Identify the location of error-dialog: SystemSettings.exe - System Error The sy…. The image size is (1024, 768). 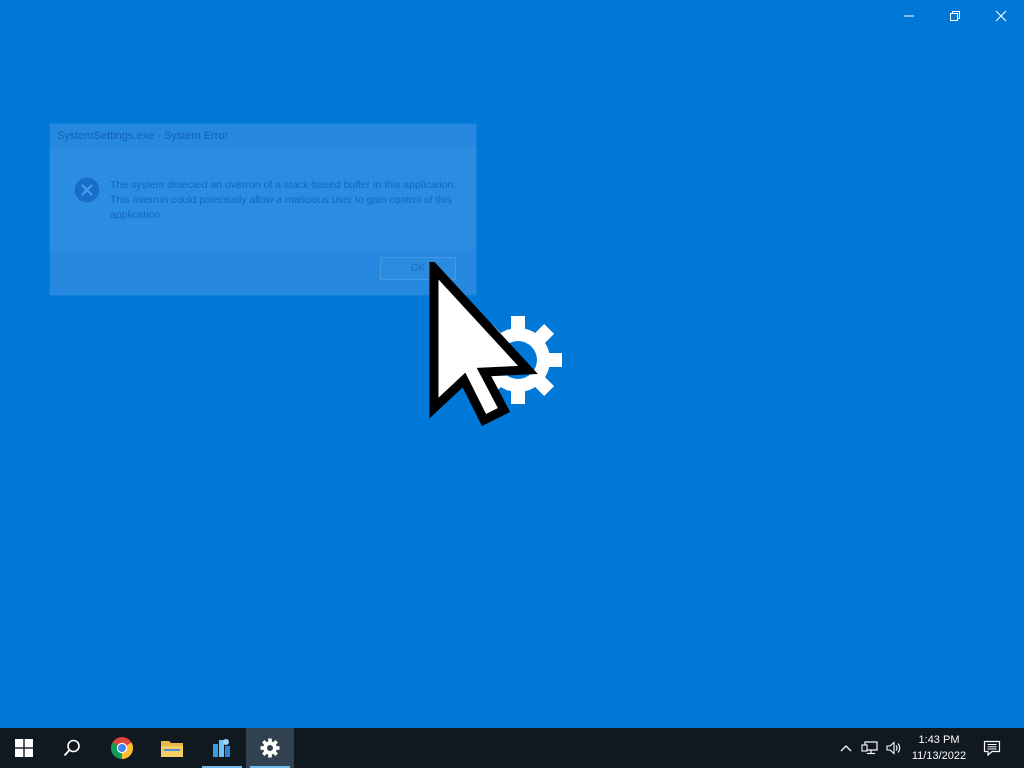
(263, 209).